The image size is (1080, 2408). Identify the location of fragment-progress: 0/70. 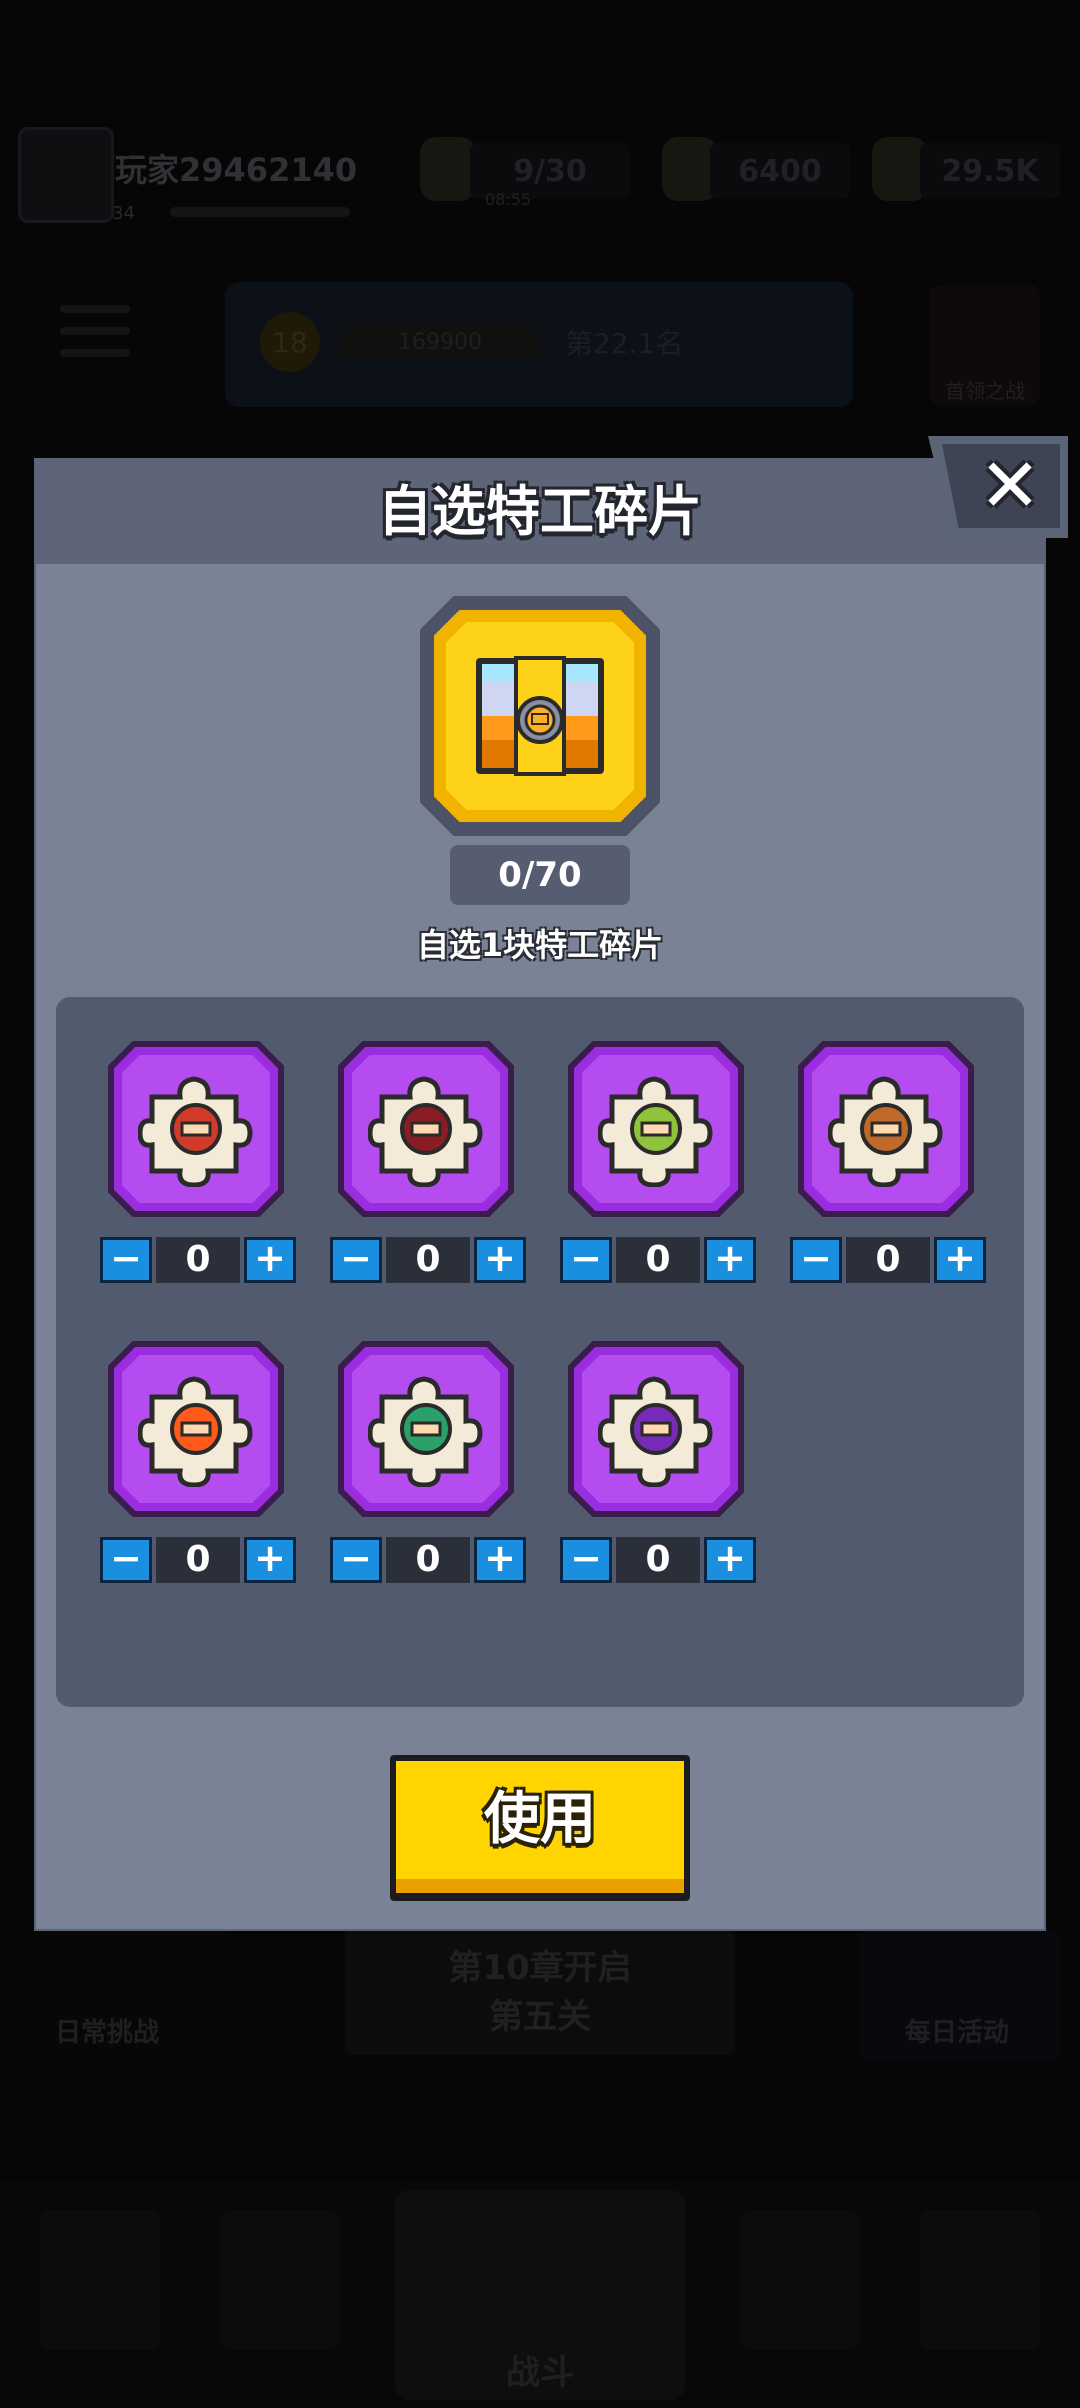
(540, 875).